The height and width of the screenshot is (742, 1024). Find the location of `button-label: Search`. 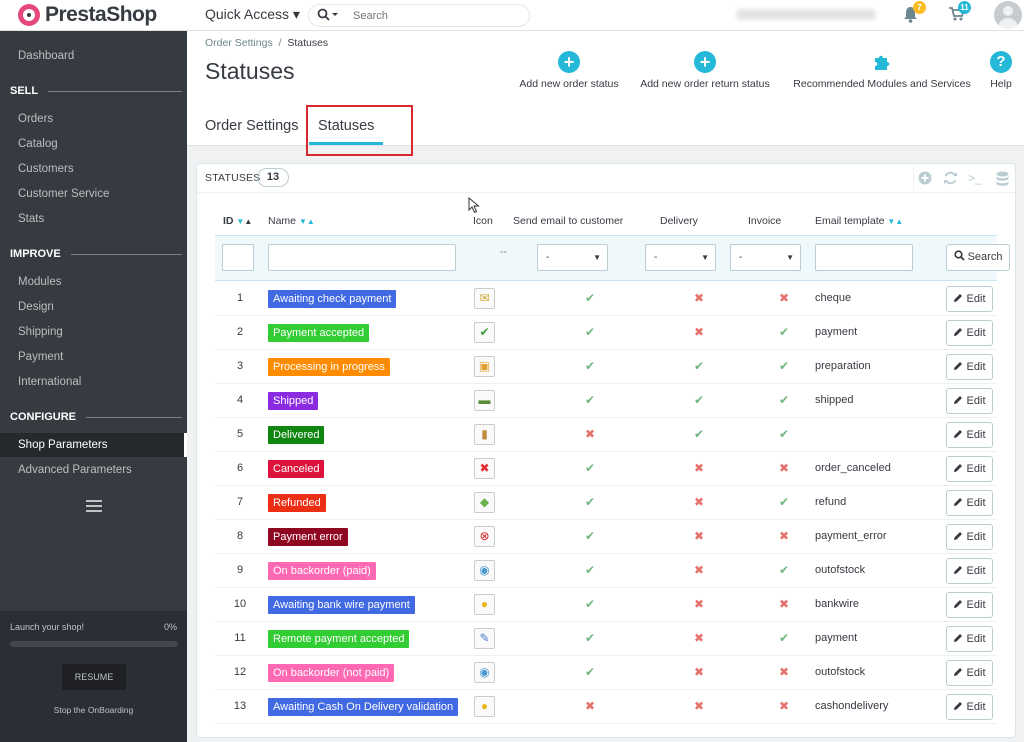

button-label: Search is located at coordinates (985, 257).